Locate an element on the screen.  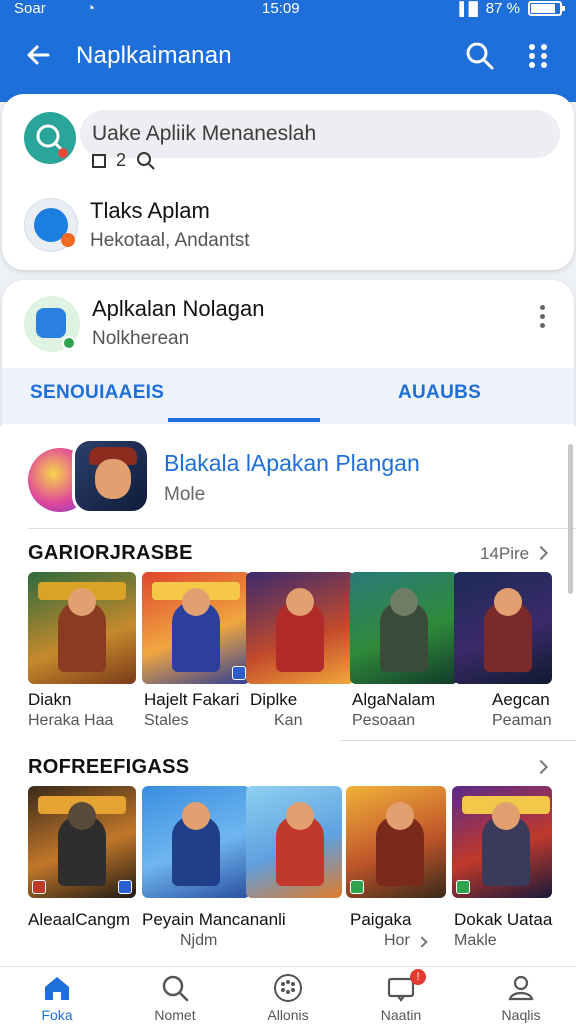
scrollbar is located at coordinates (570, 519).